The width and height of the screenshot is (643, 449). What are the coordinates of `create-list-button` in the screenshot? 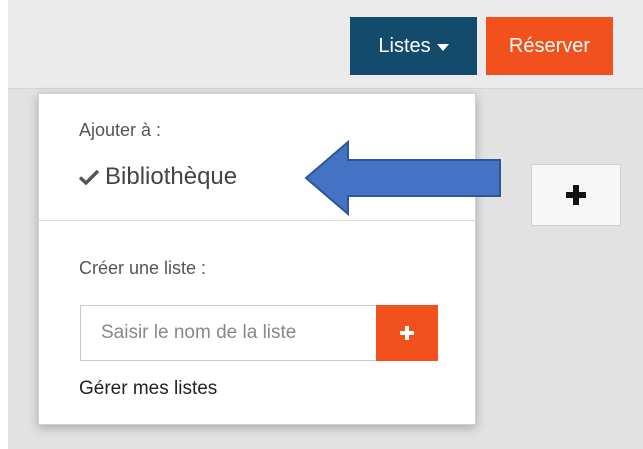 It's located at (407, 333).